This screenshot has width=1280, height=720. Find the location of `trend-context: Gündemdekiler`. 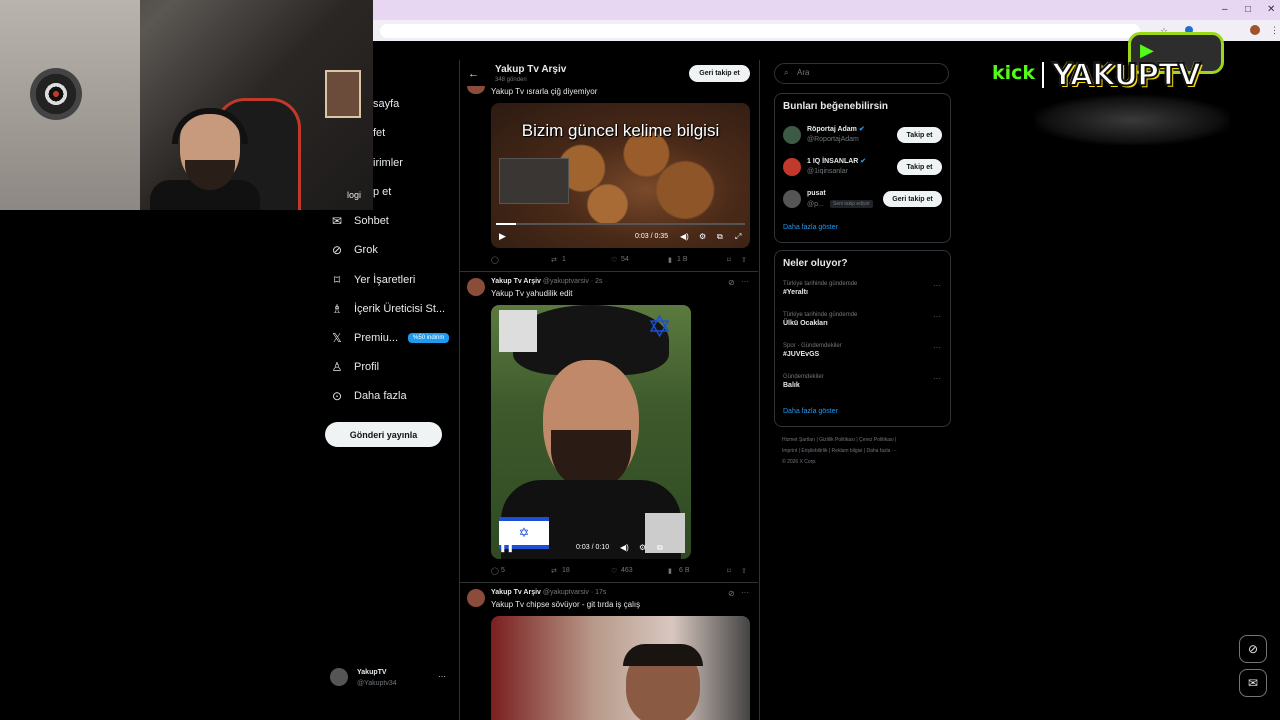

trend-context: Gündemdekiler is located at coordinates (803, 377).